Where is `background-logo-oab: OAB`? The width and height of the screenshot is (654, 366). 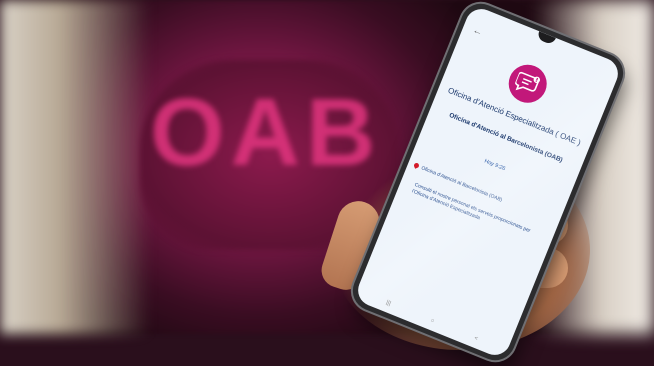
background-logo-oab: OAB is located at coordinates (266, 132).